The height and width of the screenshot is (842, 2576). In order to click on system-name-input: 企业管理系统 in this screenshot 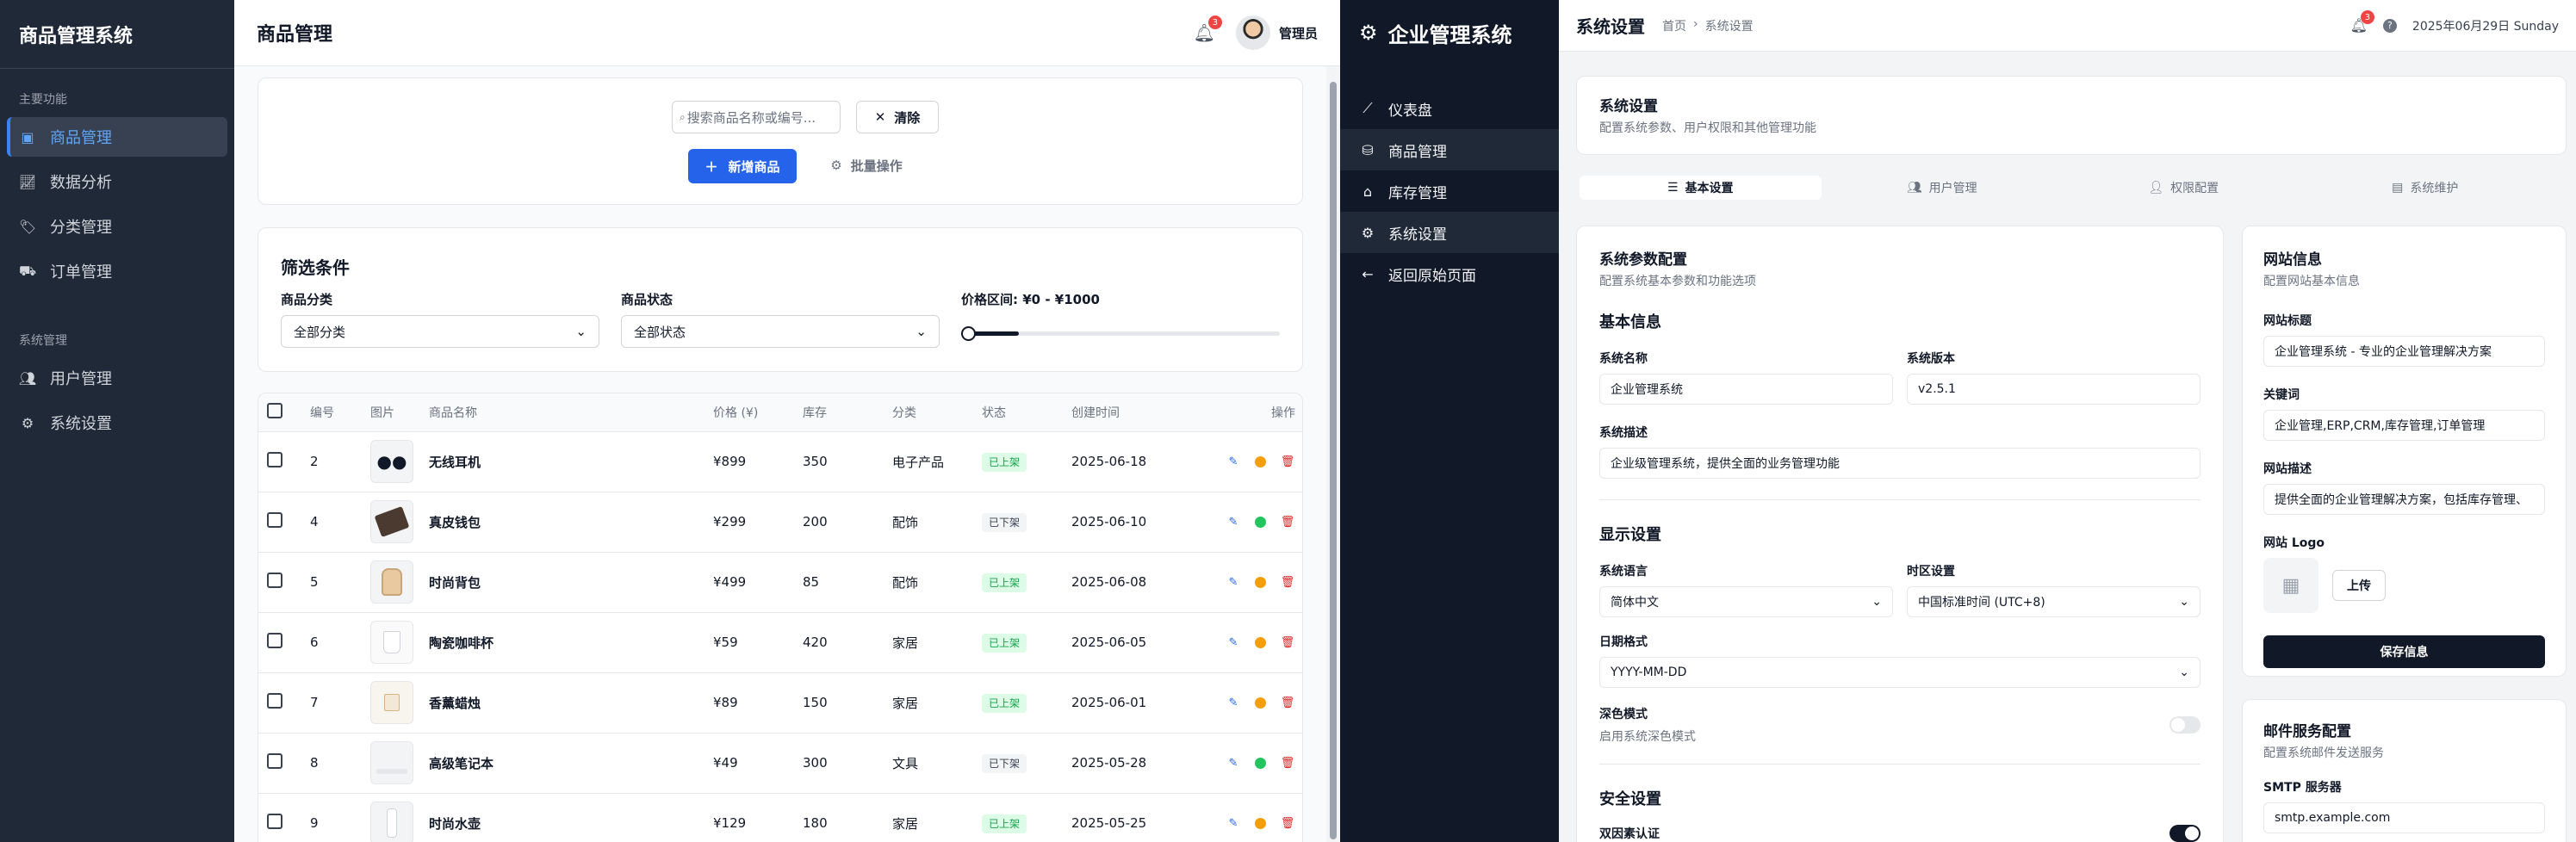, I will do `click(1746, 389)`.